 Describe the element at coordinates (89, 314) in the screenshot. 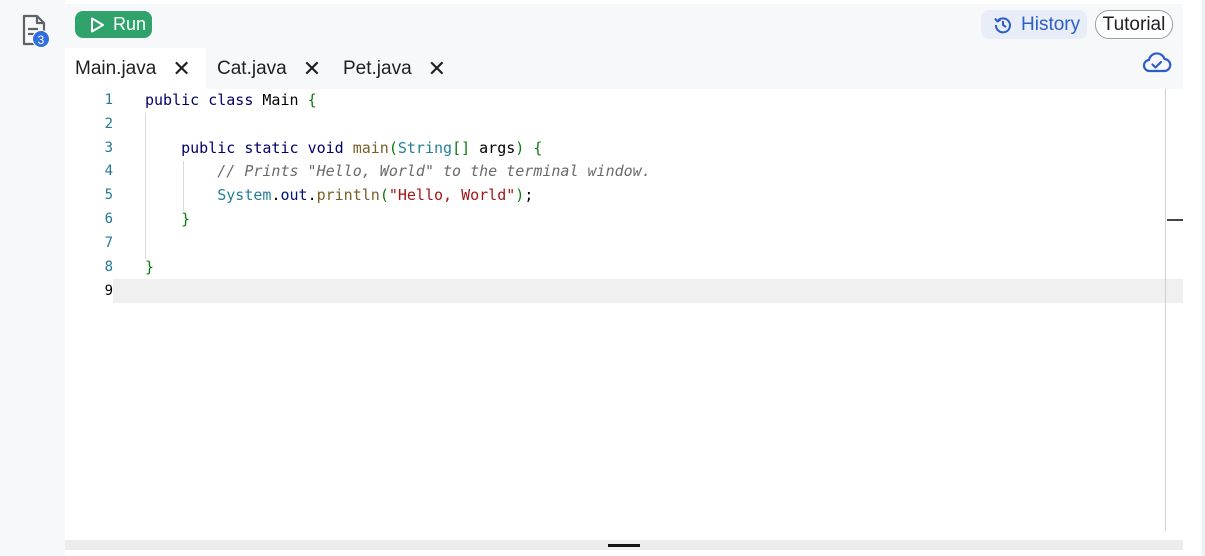

I see `line-number-gutter: 1 2 3 4 5 6 7 8 9` at that location.